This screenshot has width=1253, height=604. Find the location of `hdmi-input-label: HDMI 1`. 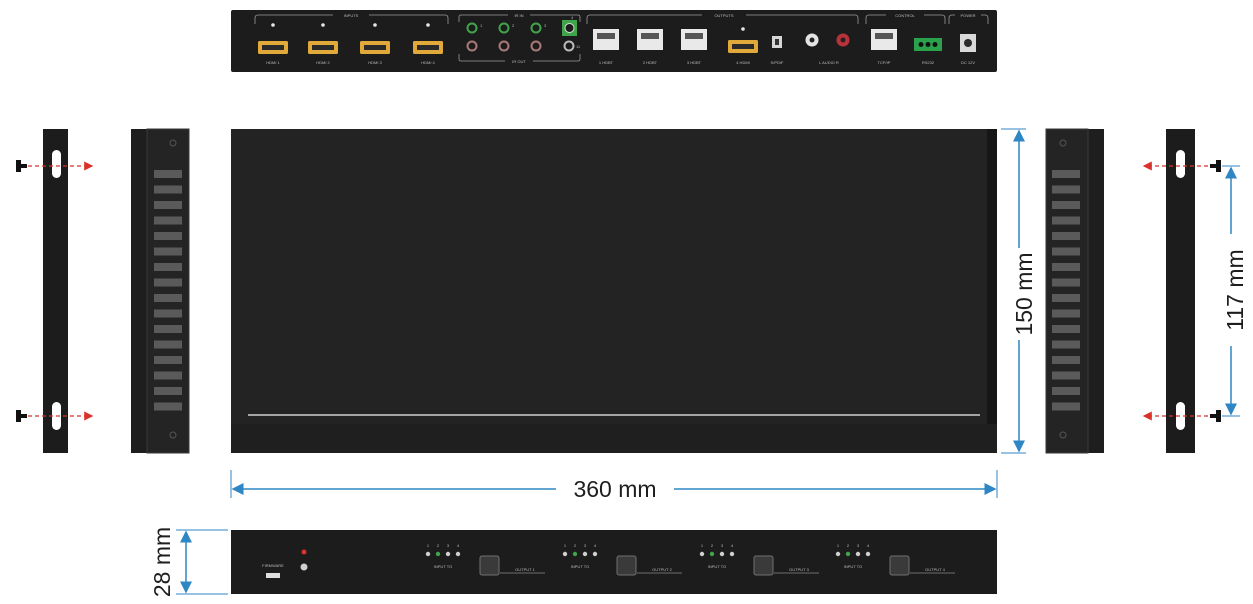

hdmi-input-label: HDMI 1 is located at coordinates (273, 62).